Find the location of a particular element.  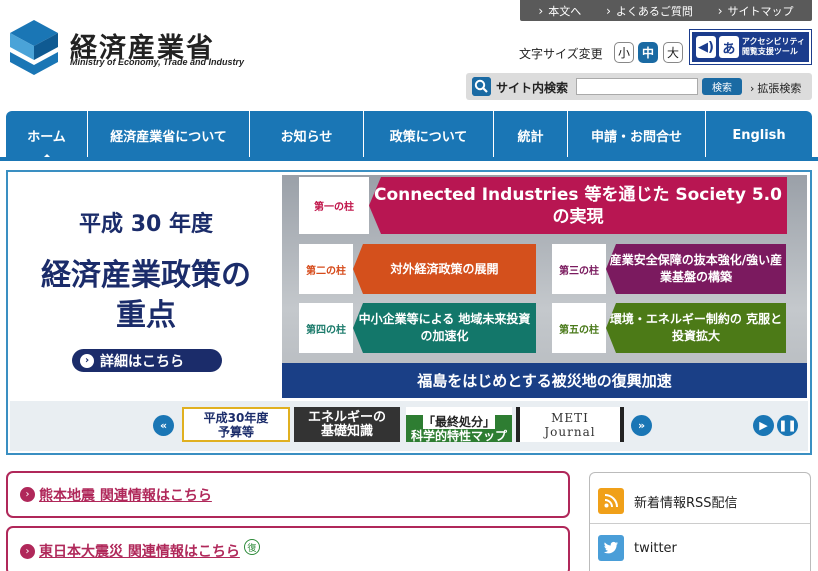

twitter-bird-icon is located at coordinates (611, 548).